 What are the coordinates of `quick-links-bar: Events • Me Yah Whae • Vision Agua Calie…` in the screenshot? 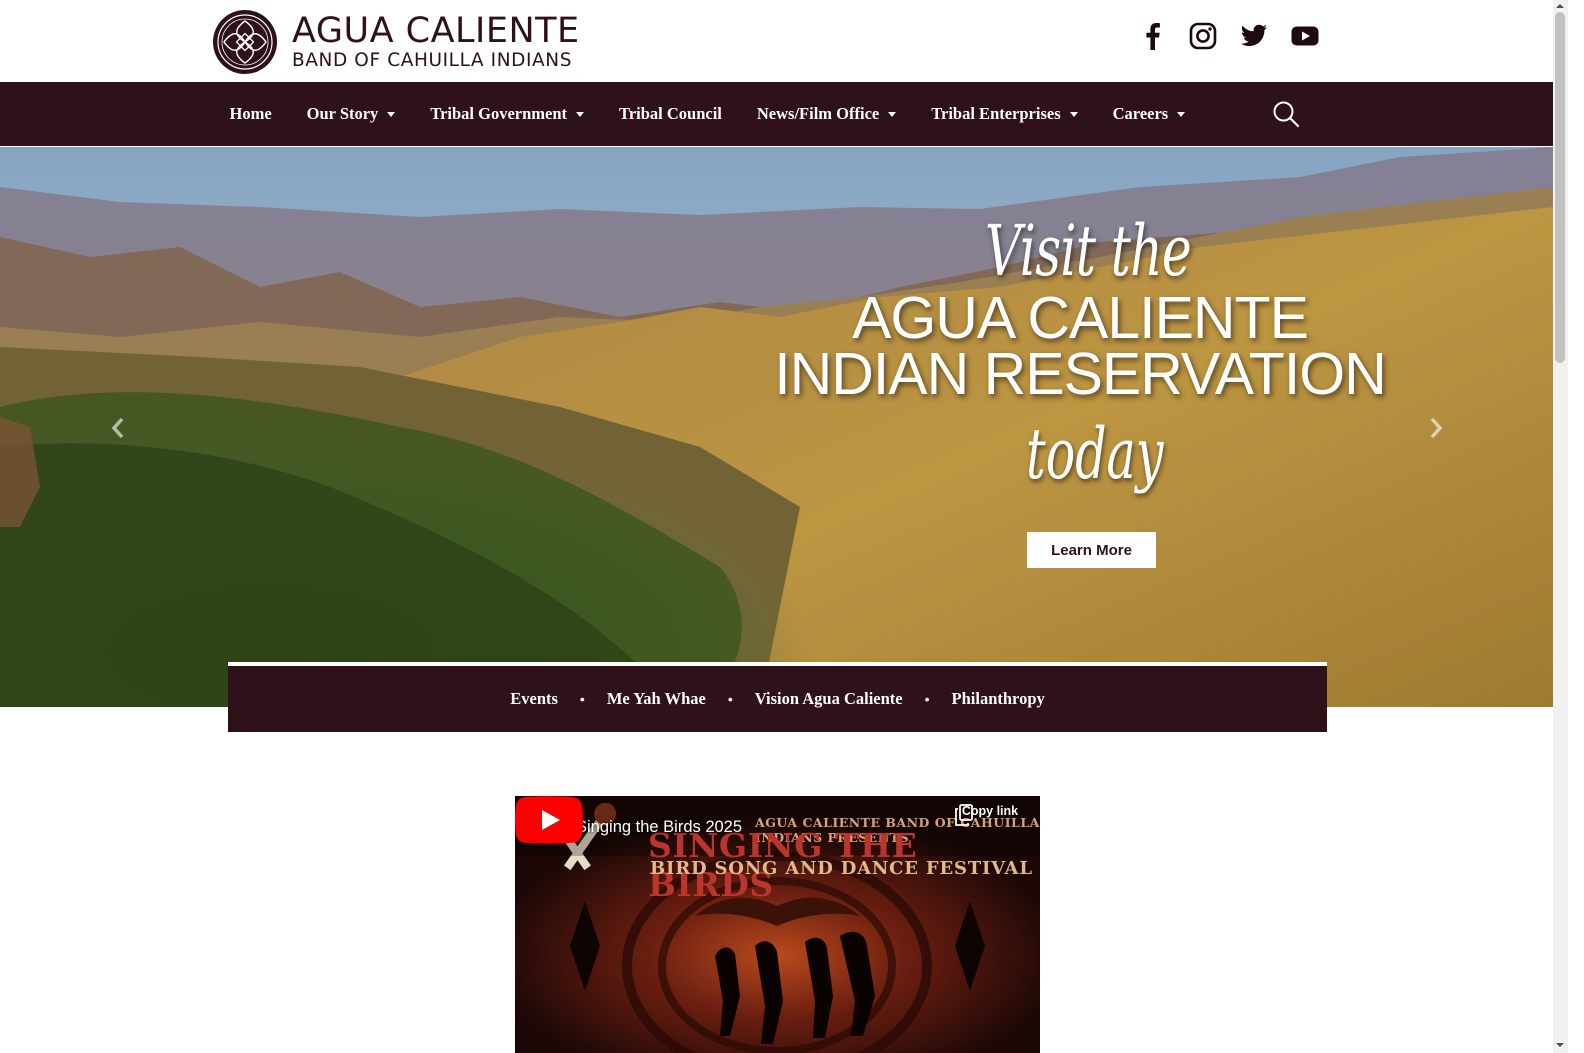 It's located at (777, 697).